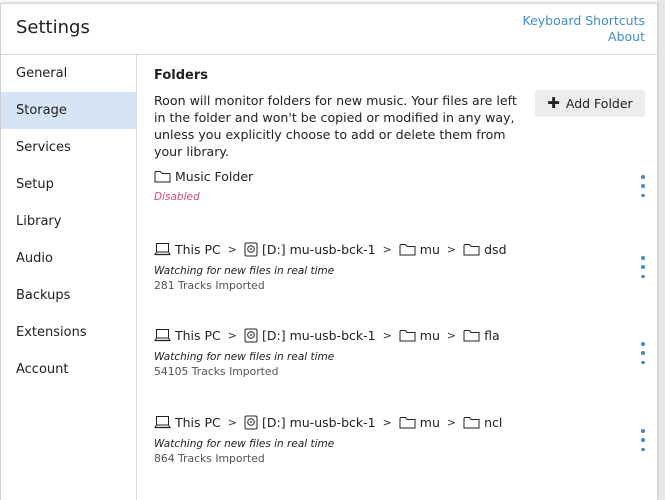  What do you see at coordinates (214, 176) in the screenshot?
I see `folder-name: Music Folder` at bounding box center [214, 176].